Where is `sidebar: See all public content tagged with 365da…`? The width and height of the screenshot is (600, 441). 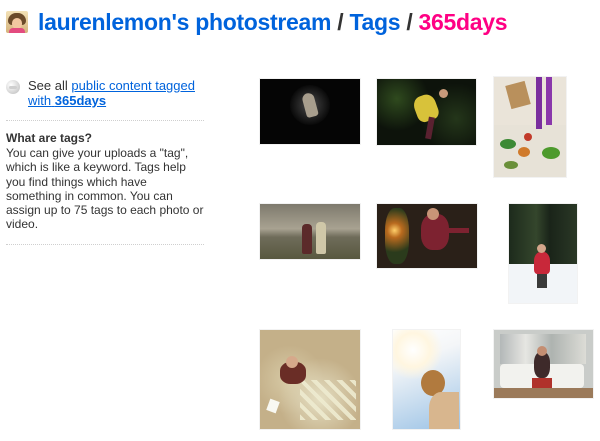
sidebar: See all public content tagged with 365da… is located at coordinates (106, 166).